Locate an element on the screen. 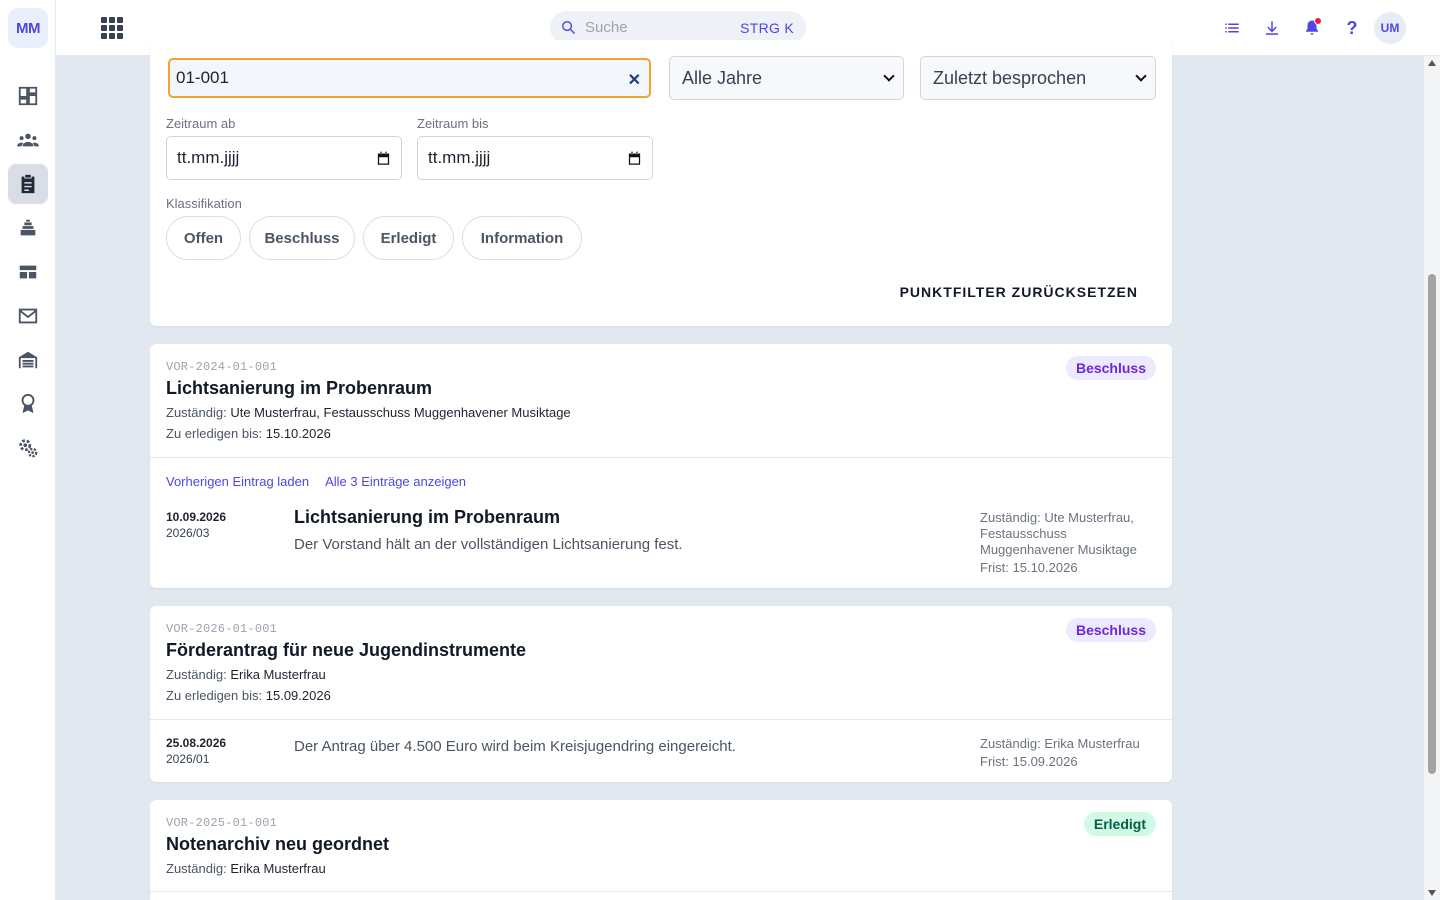 Image resolution: width=1440 pixels, height=900 pixels. entry-date: 10.09.2026 2026/03 is located at coordinates (196, 525).